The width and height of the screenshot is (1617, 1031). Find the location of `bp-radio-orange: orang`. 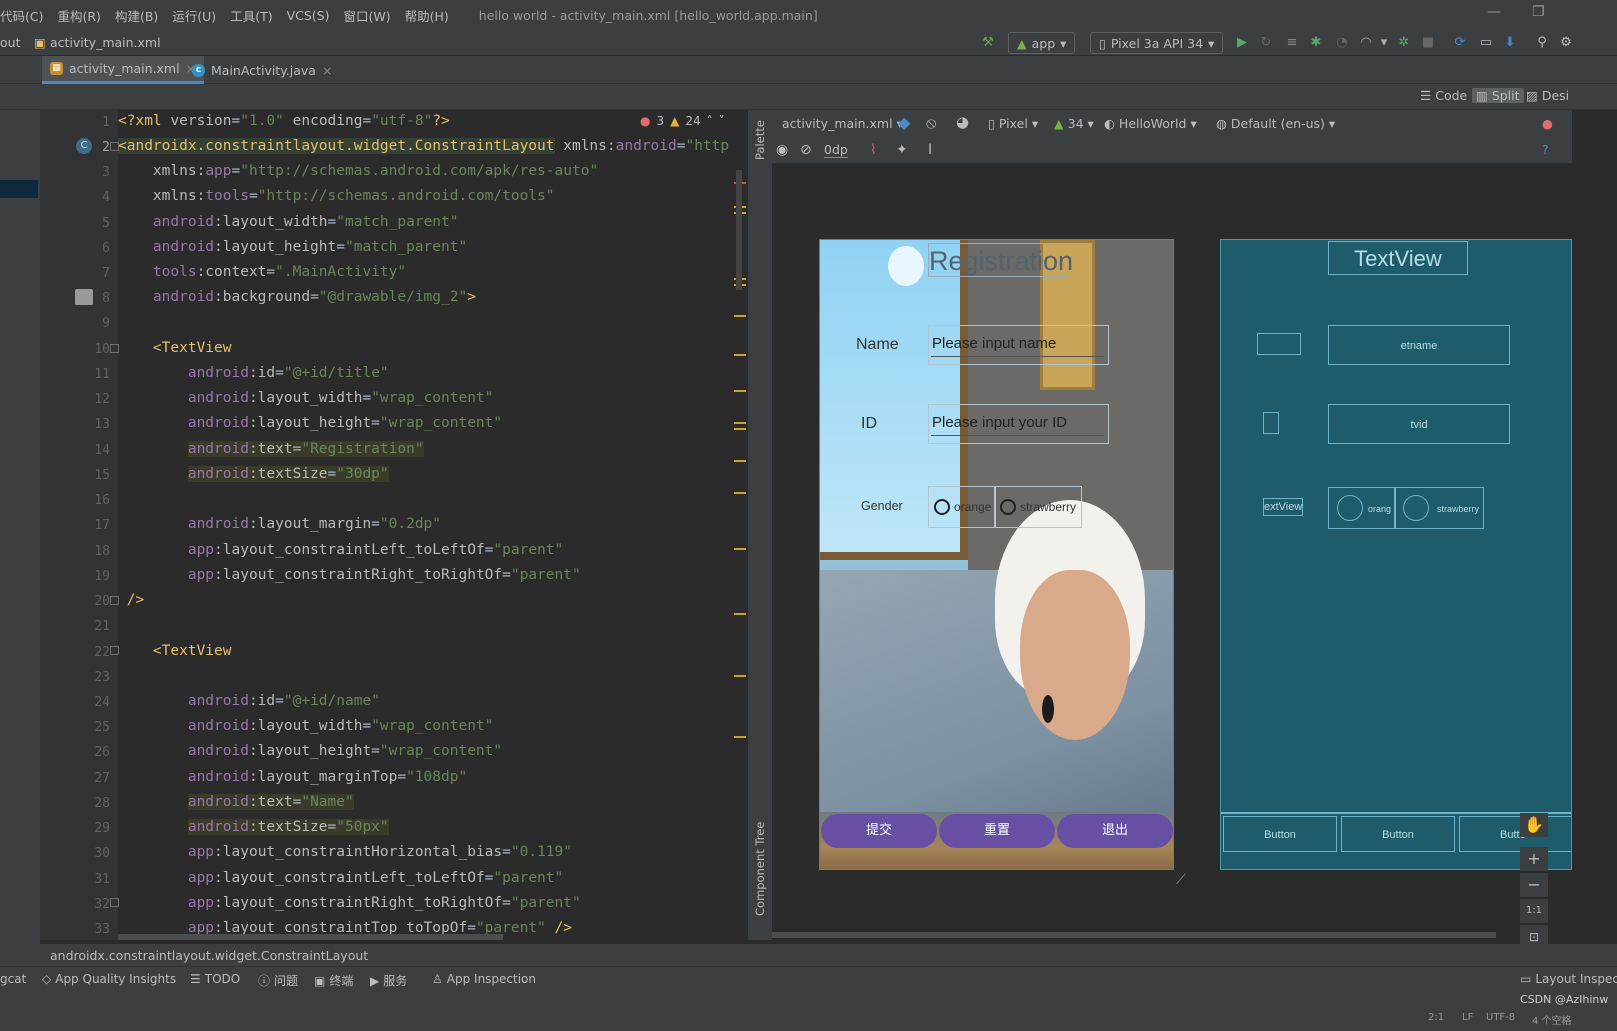

bp-radio-orange: orang is located at coordinates (1362, 508).